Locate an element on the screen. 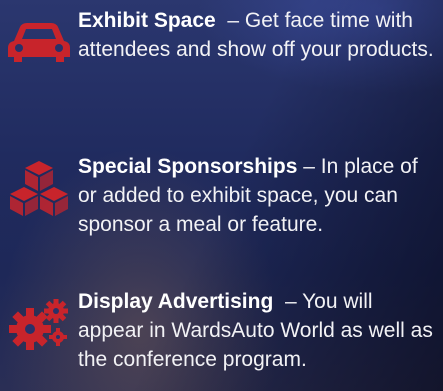 This screenshot has height=391, width=443. cubes-icon is located at coordinates (39, 188).